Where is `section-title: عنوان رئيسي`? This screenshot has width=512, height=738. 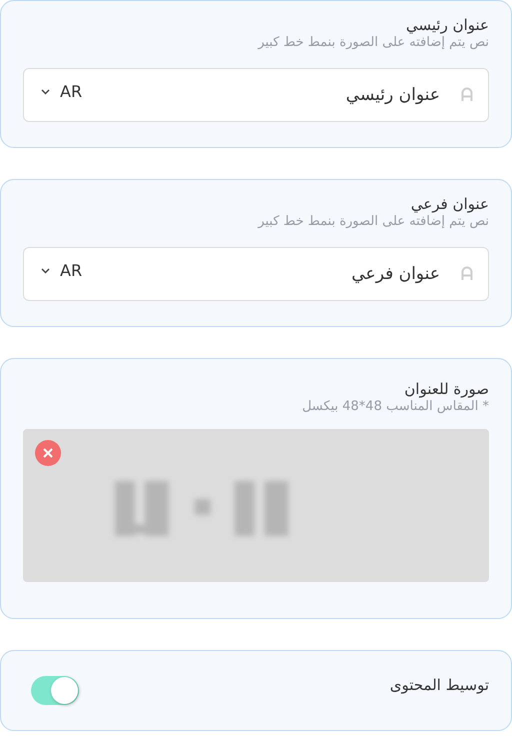
section-title: عنوان رئيسي is located at coordinates (446, 25).